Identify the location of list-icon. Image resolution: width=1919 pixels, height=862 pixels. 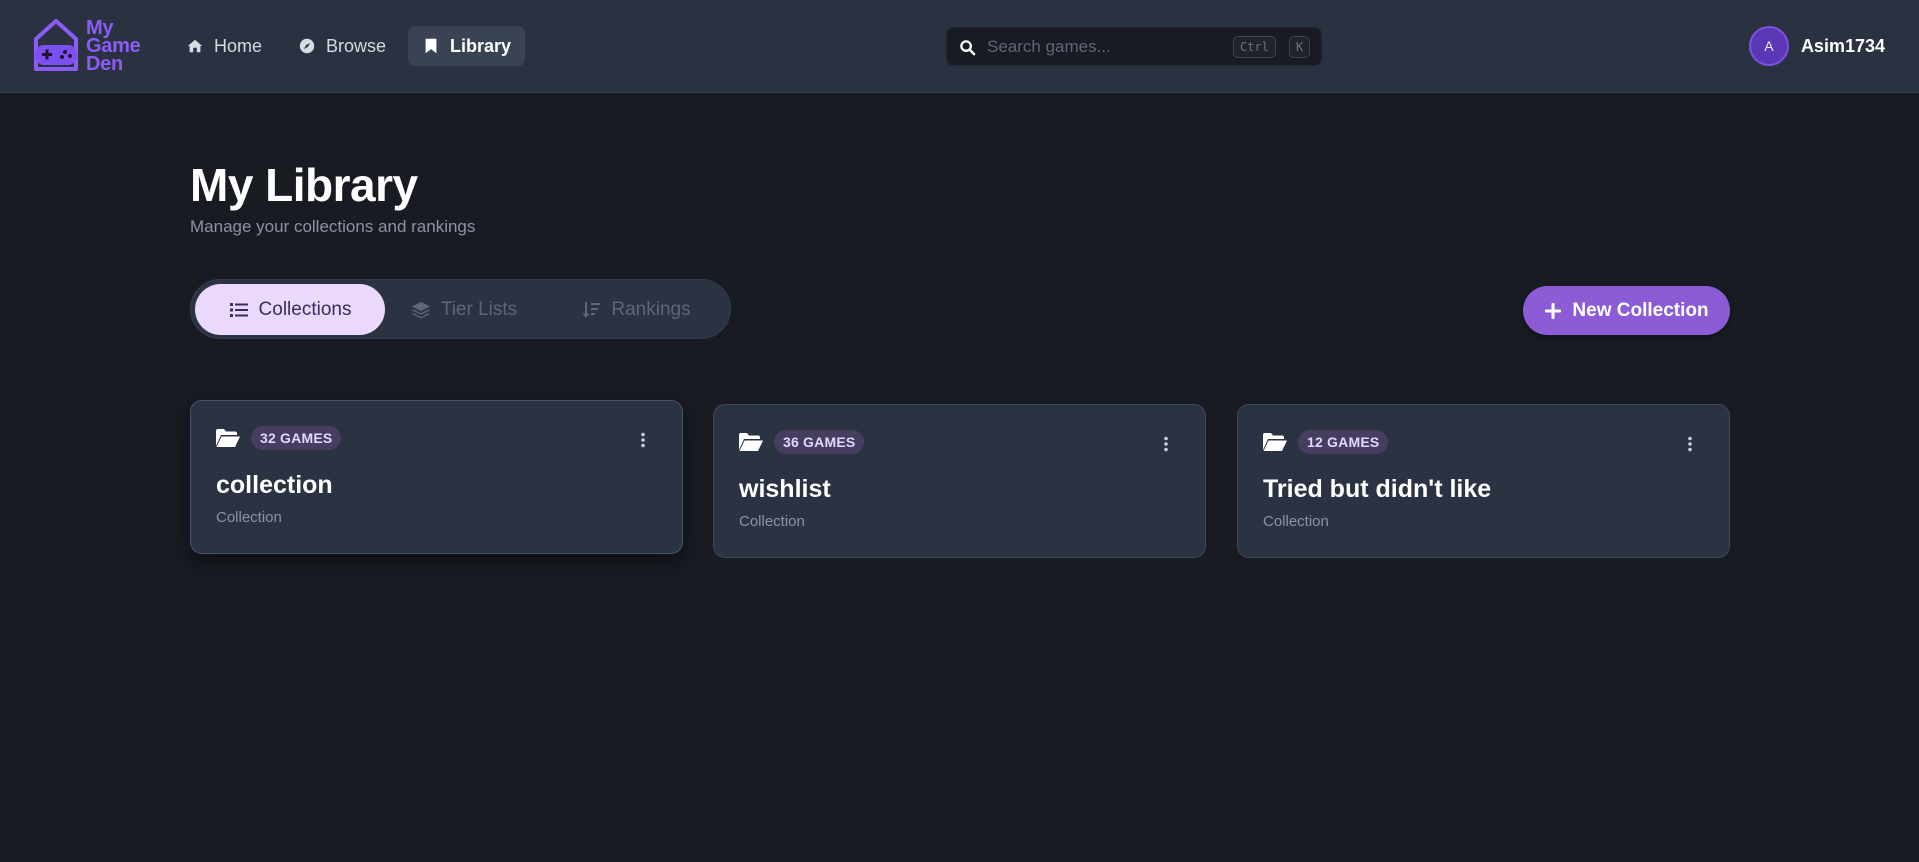
(238, 309).